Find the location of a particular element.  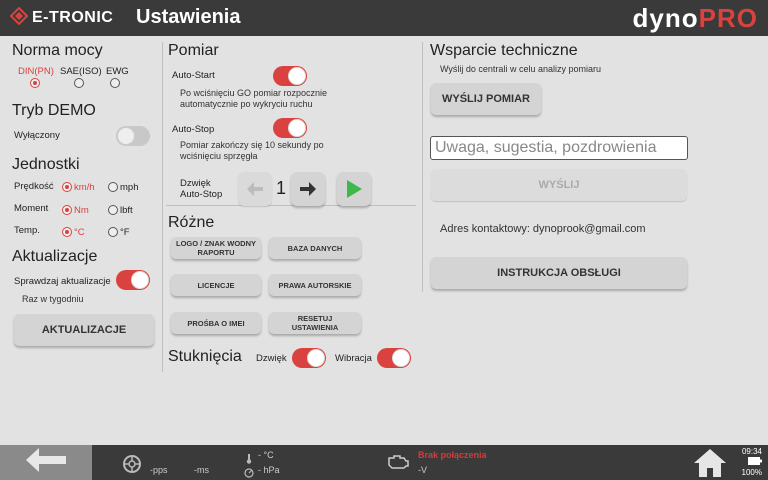

sound-label-line2: Auto-Stop is located at coordinates (201, 194).